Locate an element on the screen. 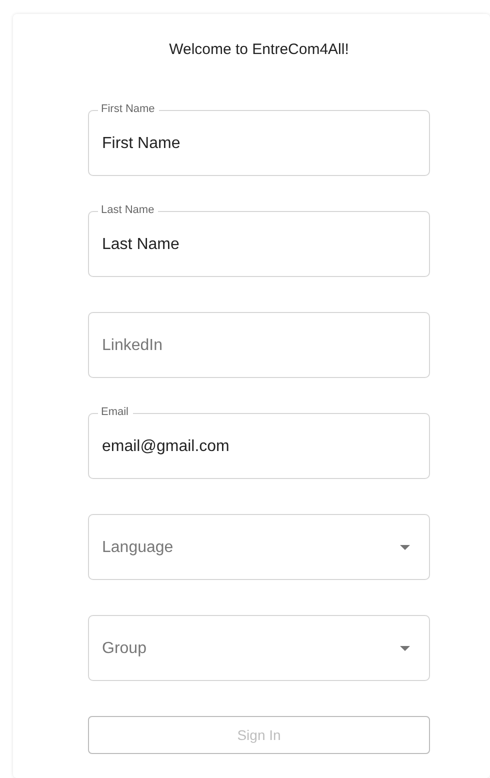  dropdown-field: Language is located at coordinates (259, 547).